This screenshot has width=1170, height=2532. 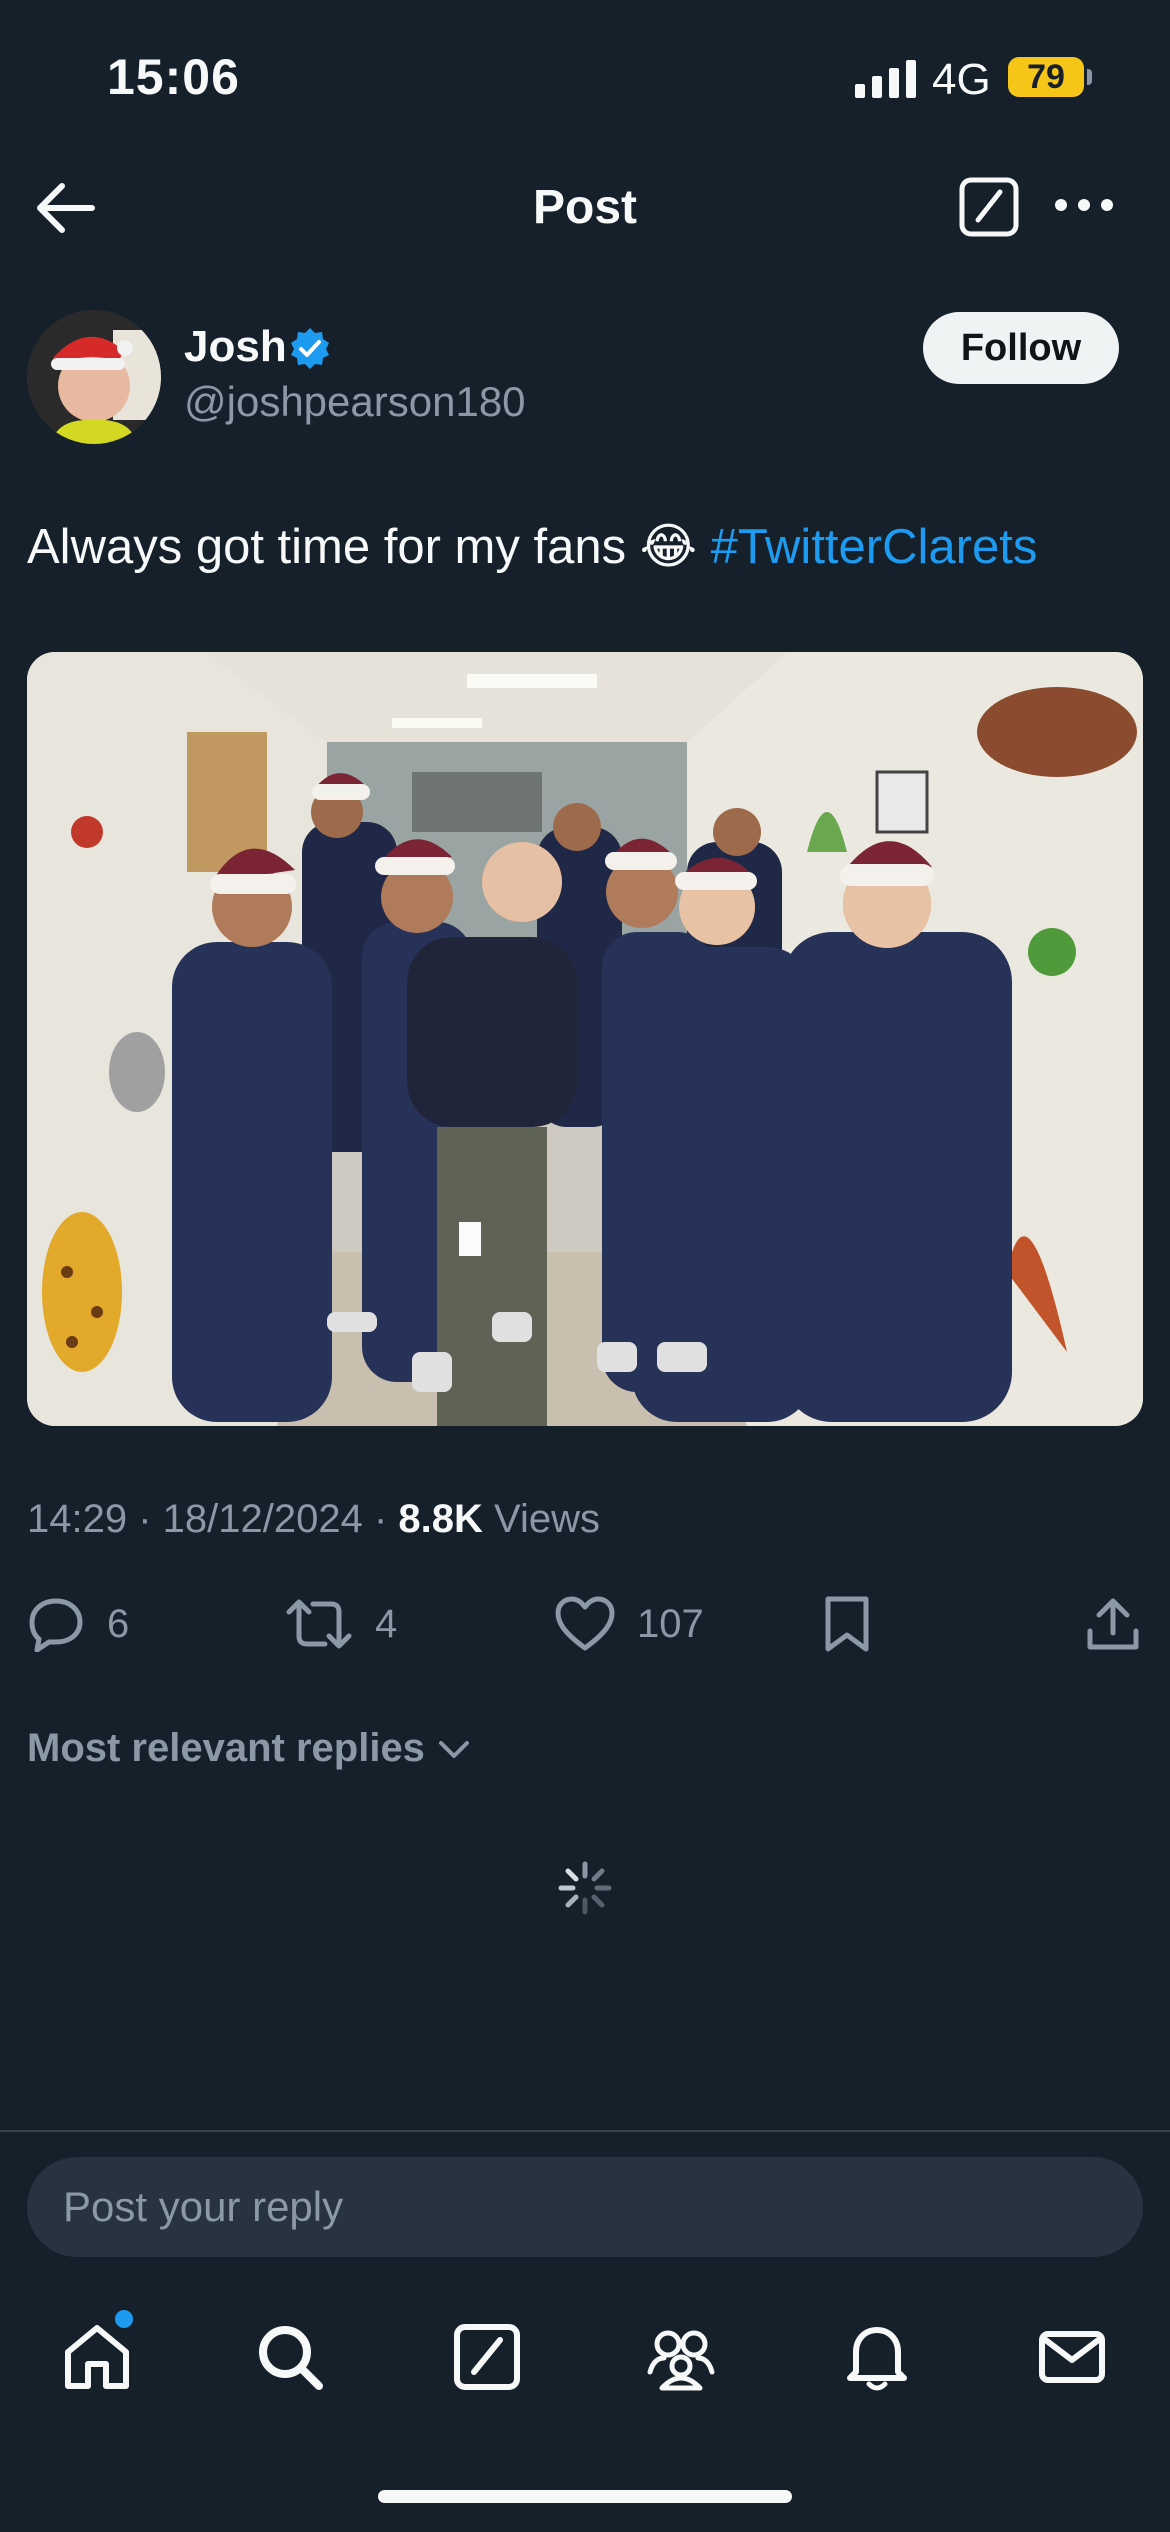 What do you see at coordinates (226, 1748) in the screenshot?
I see `replies-sort-label: Most relevant replies` at bounding box center [226, 1748].